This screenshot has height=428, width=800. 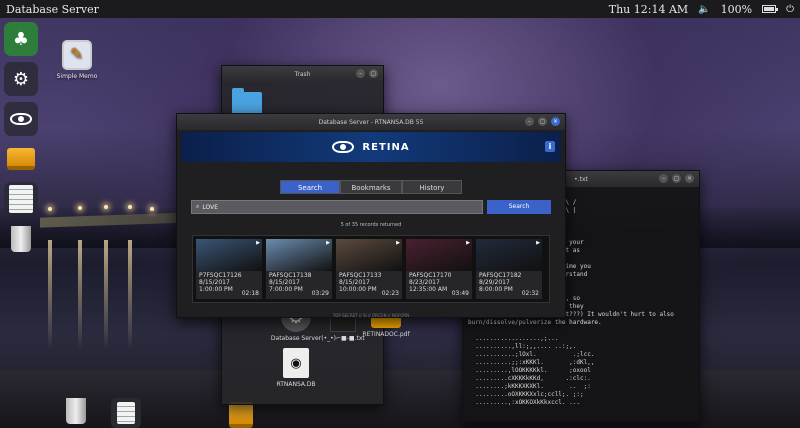 What do you see at coordinates (529, 394) in the screenshot?
I see `text-line: .........oOXKKKXxlc;ccll;. ;:;` at bounding box center [529, 394].